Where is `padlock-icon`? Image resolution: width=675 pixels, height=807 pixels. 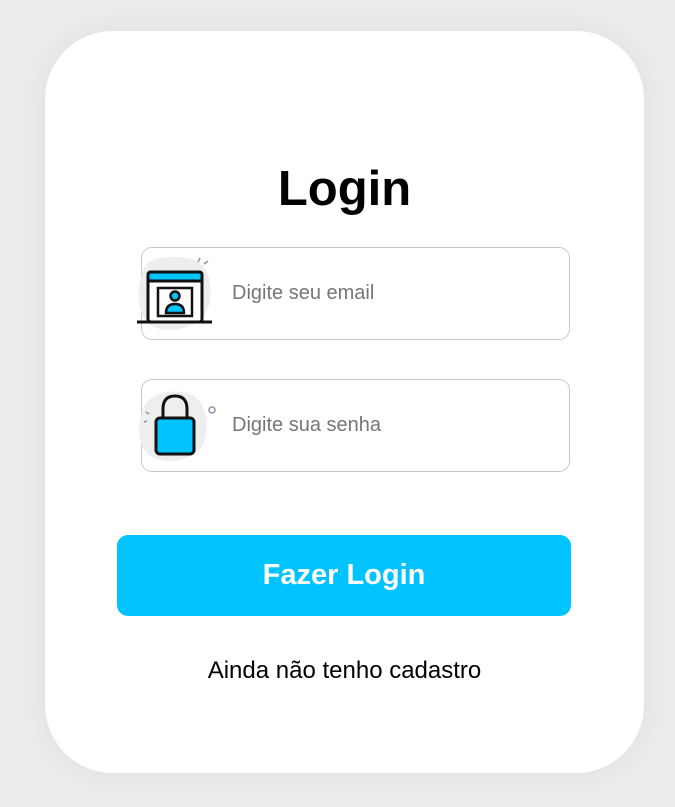 padlock-icon is located at coordinates (177, 426).